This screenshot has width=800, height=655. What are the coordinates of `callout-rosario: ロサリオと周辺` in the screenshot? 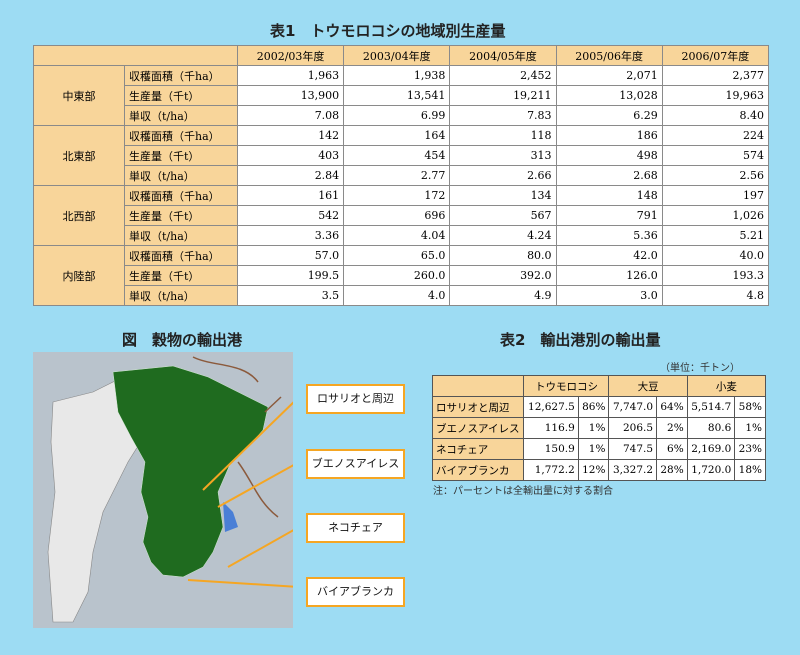 It's located at (355, 399).